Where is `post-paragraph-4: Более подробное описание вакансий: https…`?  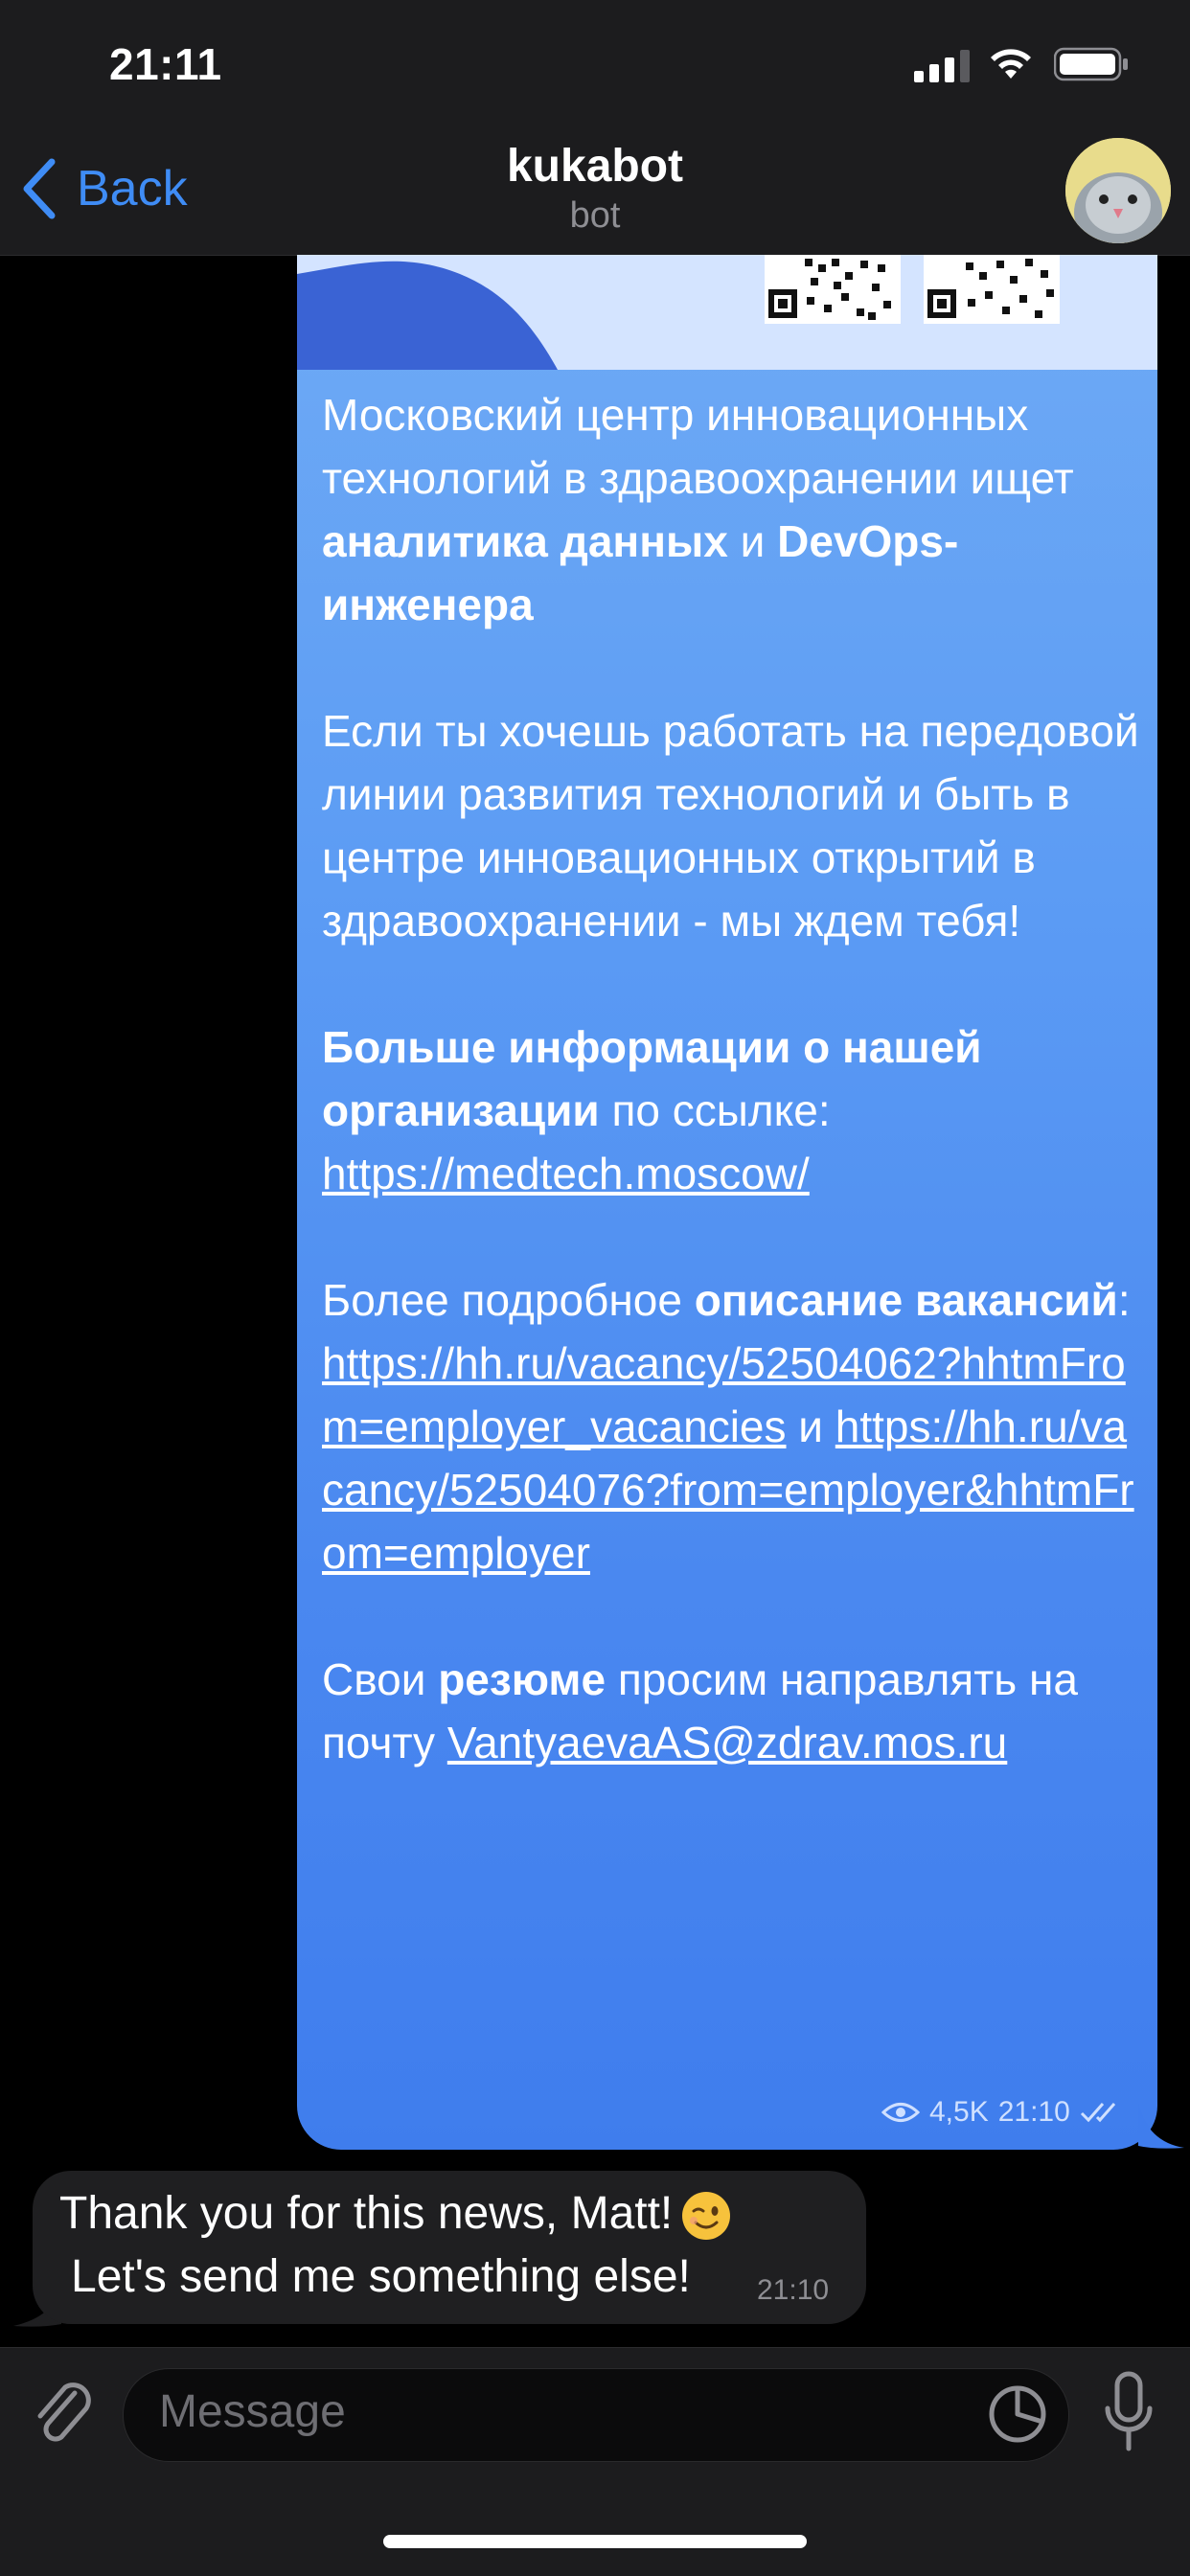 post-paragraph-4: Более подробное описание вакансий: https… is located at coordinates (728, 1426).